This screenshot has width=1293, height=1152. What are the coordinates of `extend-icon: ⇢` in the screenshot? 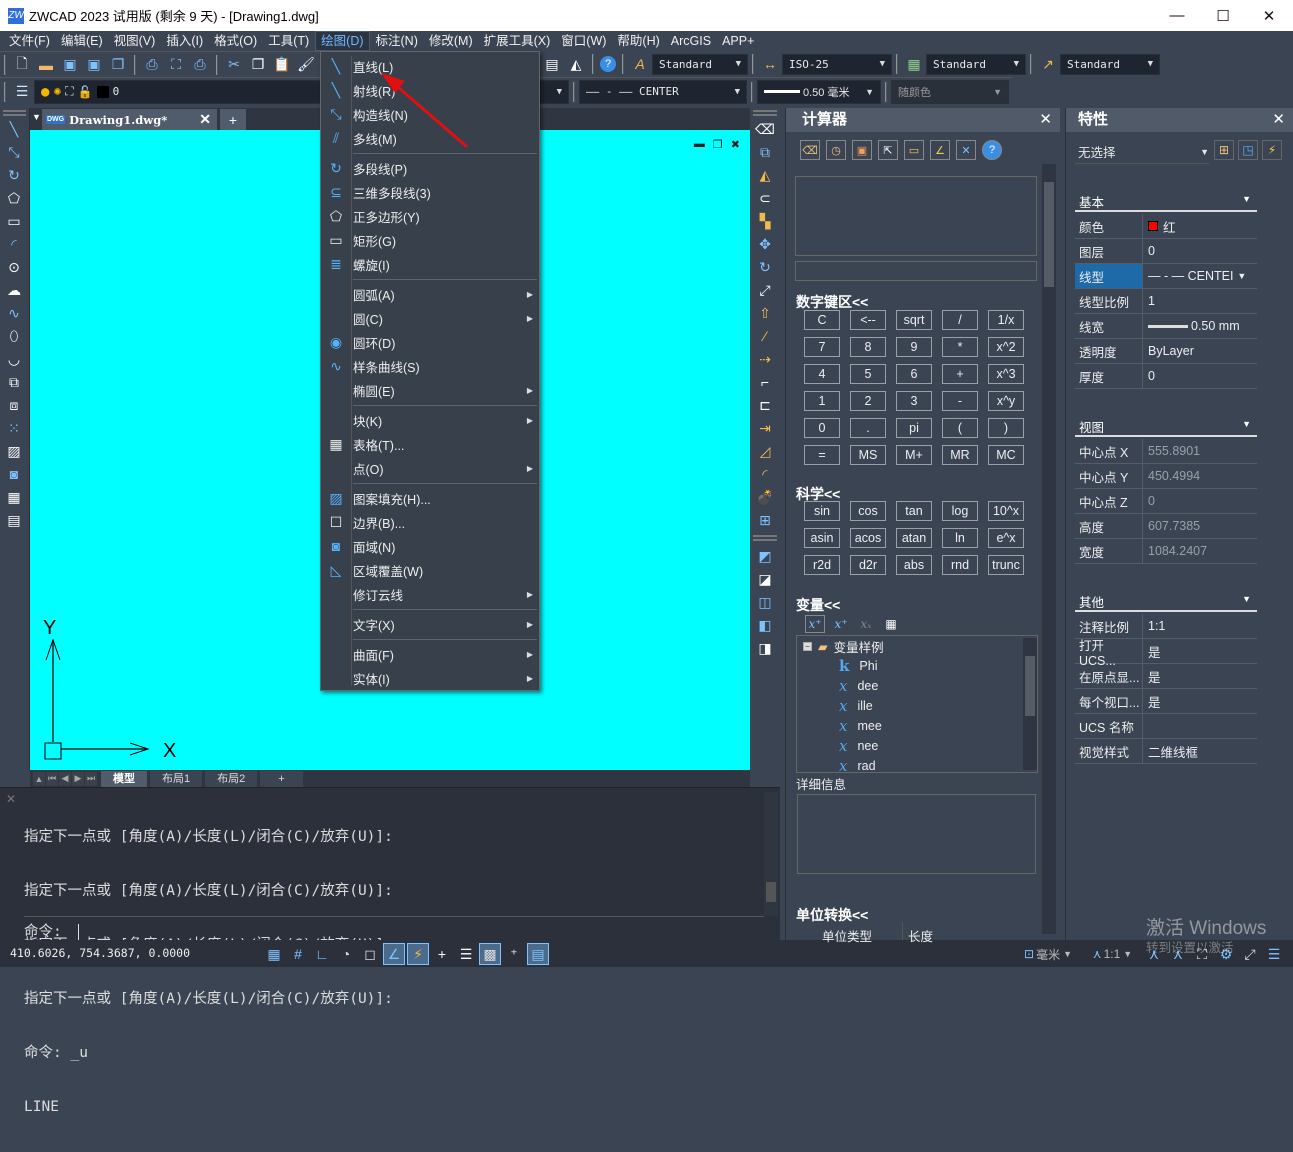 It's located at (765, 359).